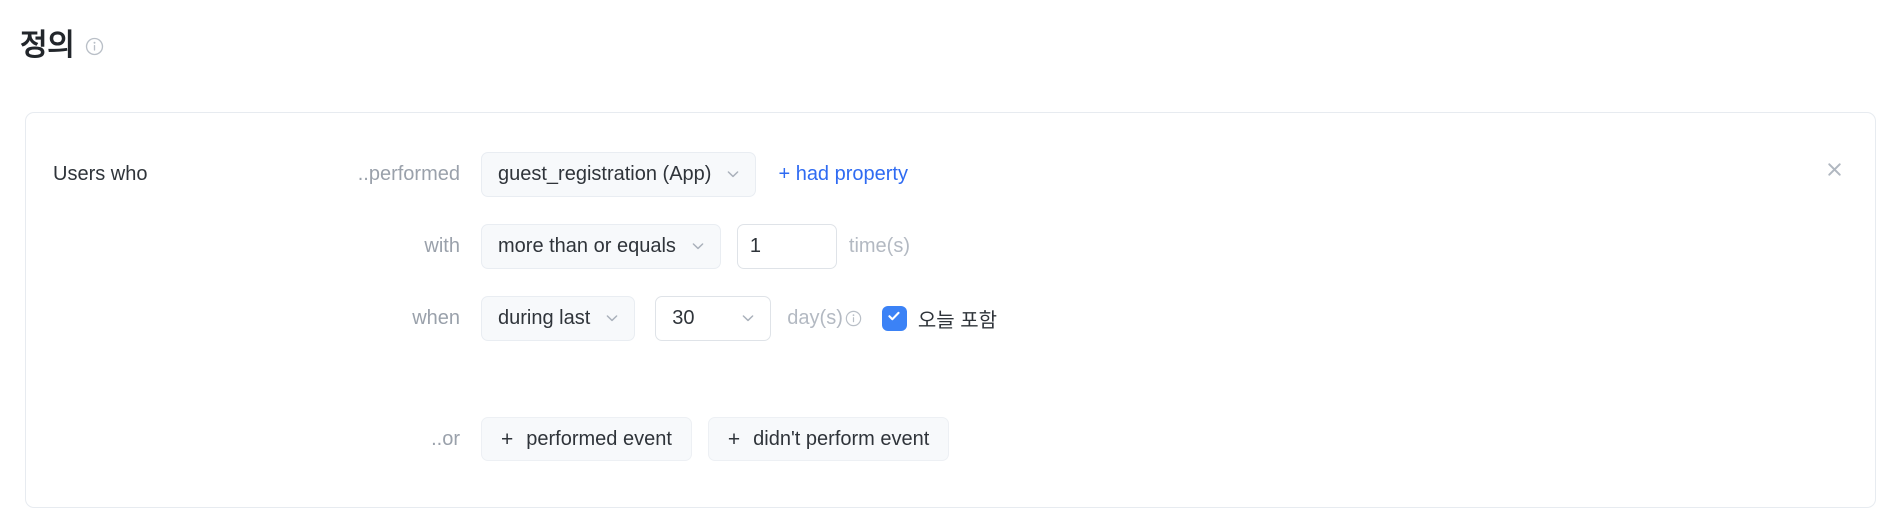  I want to click on add-performed-event-button: + performed event, so click(586, 439).